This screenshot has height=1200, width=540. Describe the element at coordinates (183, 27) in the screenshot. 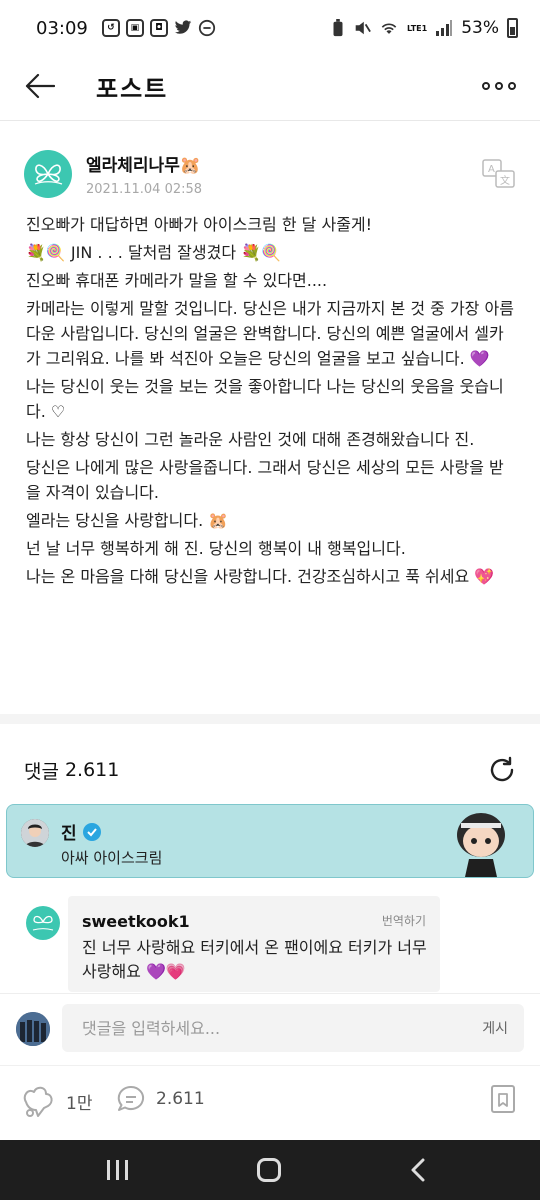

I see `twitter-icon` at that location.